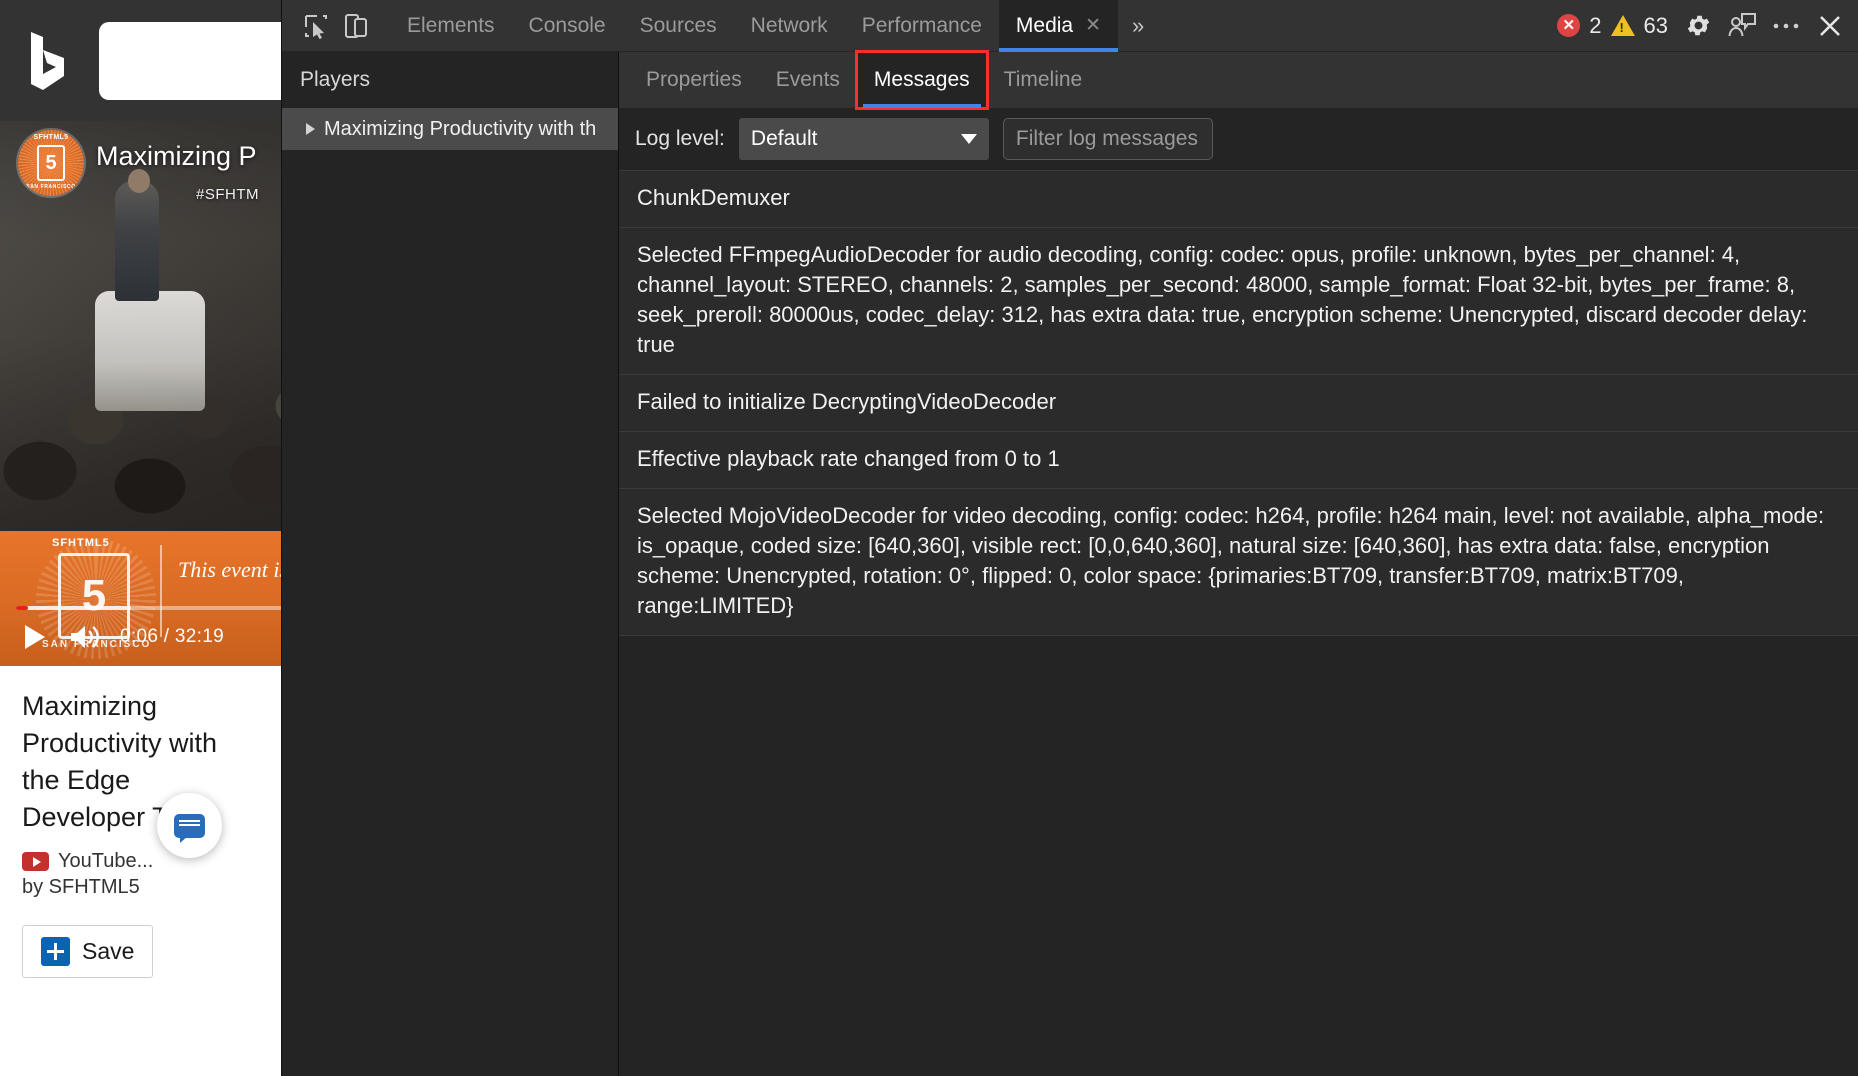 This screenshot has width=1858, height=1076. I want to click on play-icon, so click(34, 637).